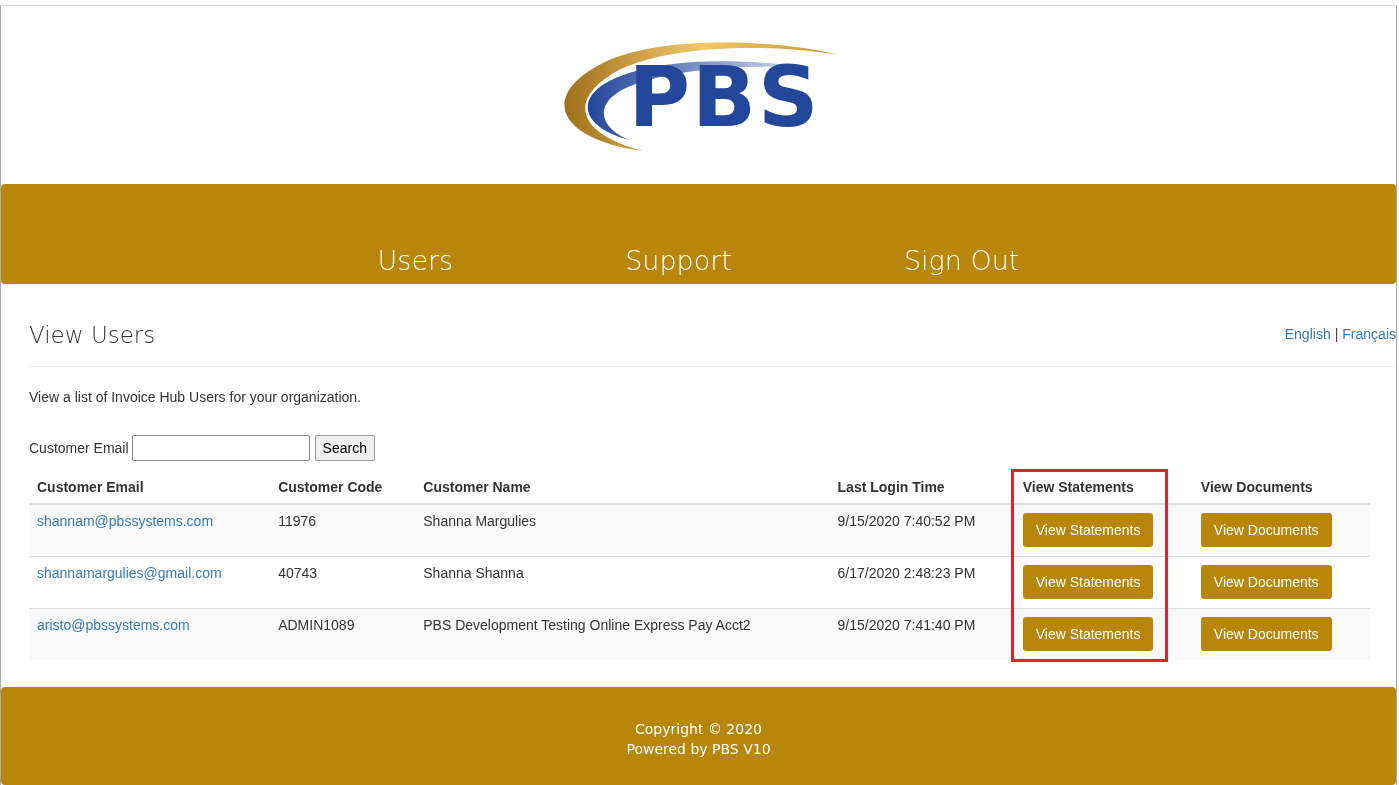 This screenshot has width=1399, height=785. I want to click on last-login-time: 6/17/2020 2:48:23 PM, so click(906, 573).